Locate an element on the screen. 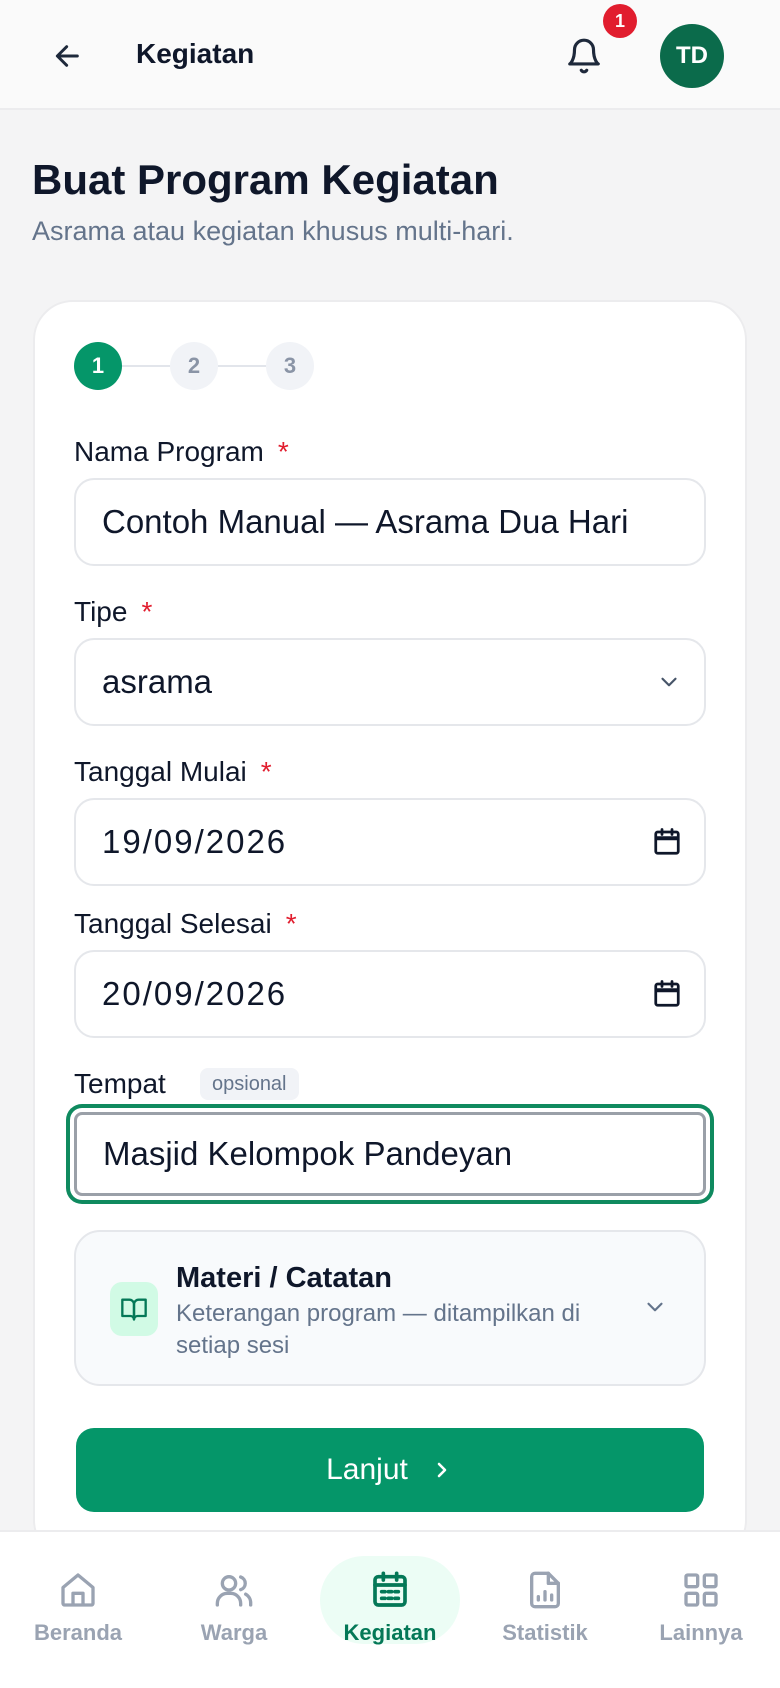 The height and width of the screenshot is (1688, 780). back-button is located at coordinates (68, 56).